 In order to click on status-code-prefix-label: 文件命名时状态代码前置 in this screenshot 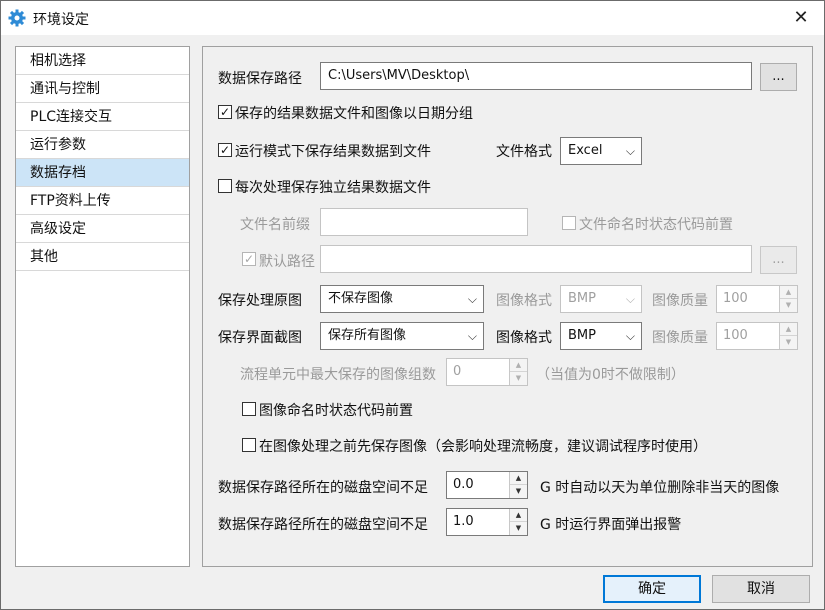, I will do `click(656, 225)`.